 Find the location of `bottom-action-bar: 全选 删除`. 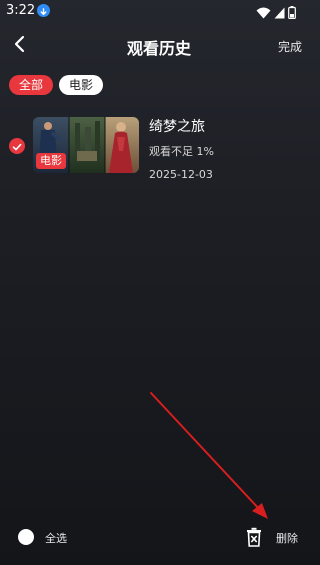

bottom-action-bar: 全选 删除 is located at coordinates (159, 538).